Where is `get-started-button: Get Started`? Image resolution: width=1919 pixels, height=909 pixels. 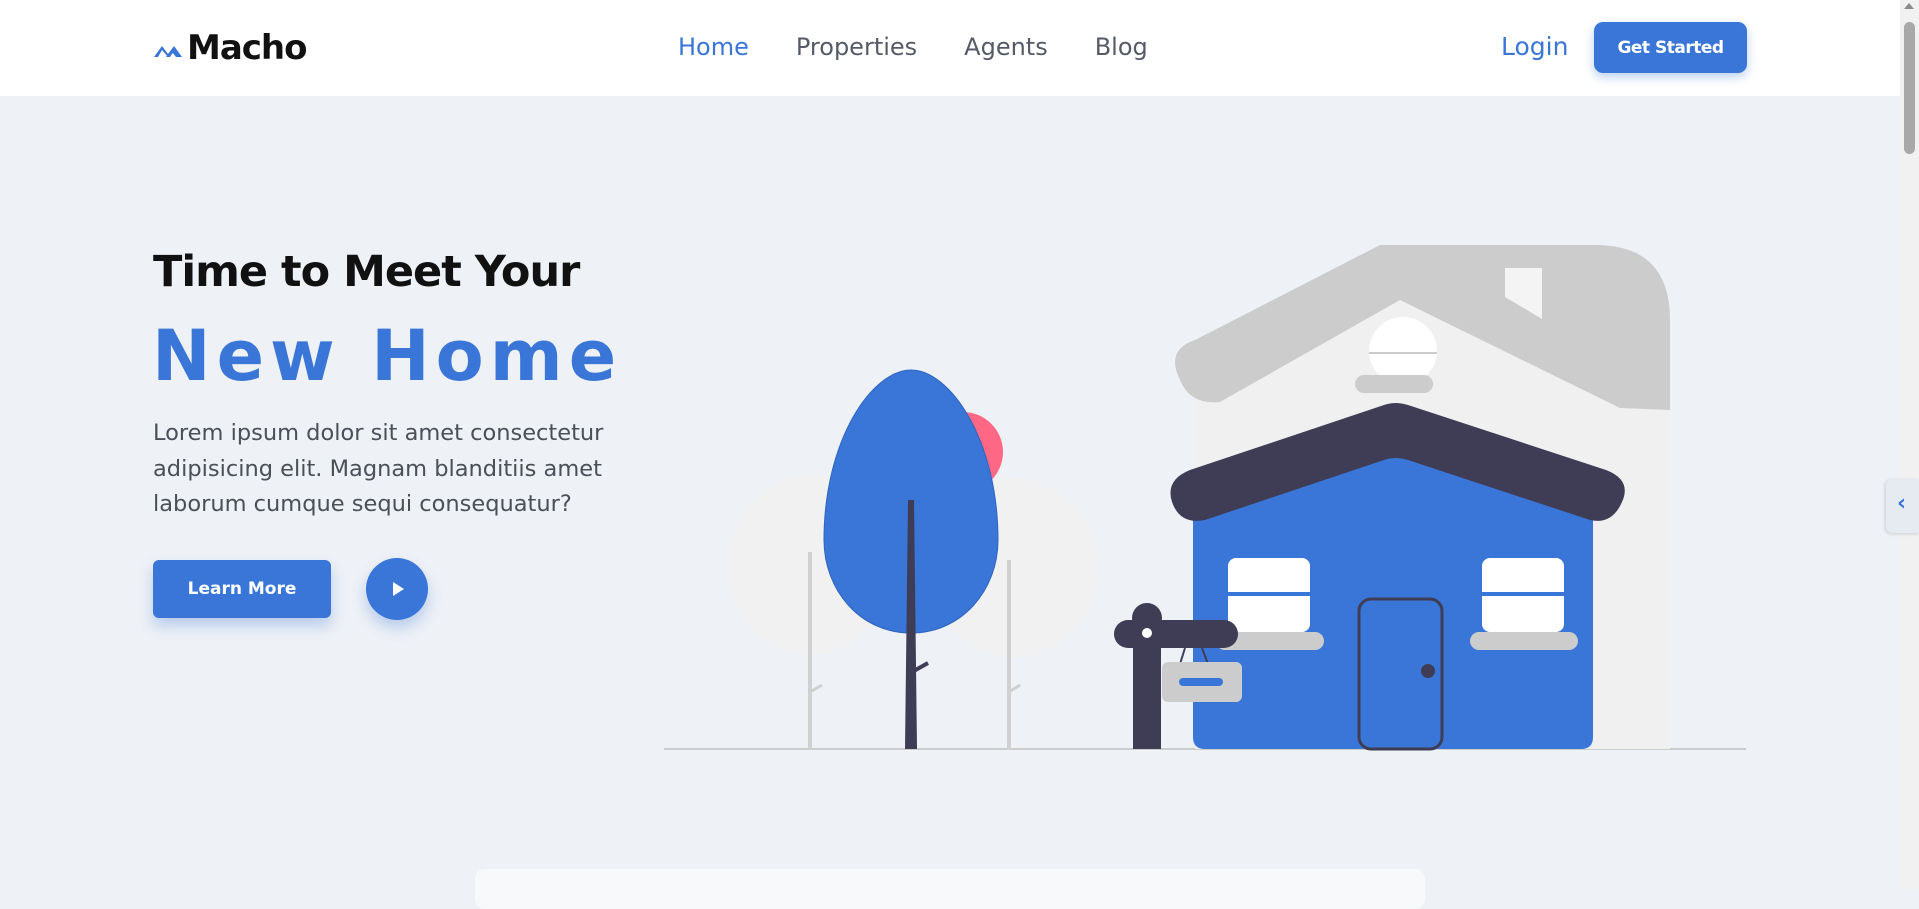
get-started-button: Get Started is located at coordinates (1670, 47).